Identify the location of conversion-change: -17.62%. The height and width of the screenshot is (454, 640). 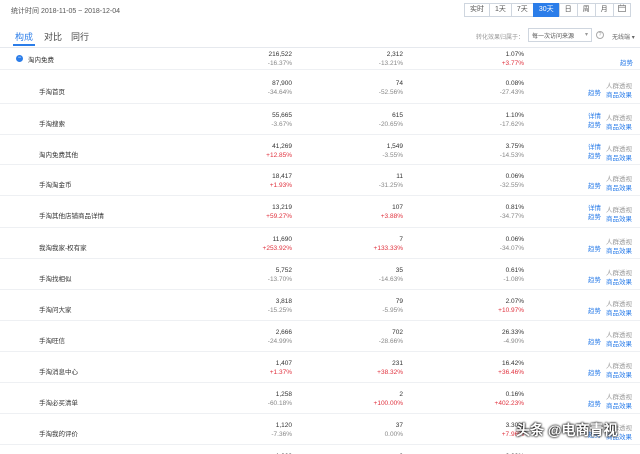
(511, 124).